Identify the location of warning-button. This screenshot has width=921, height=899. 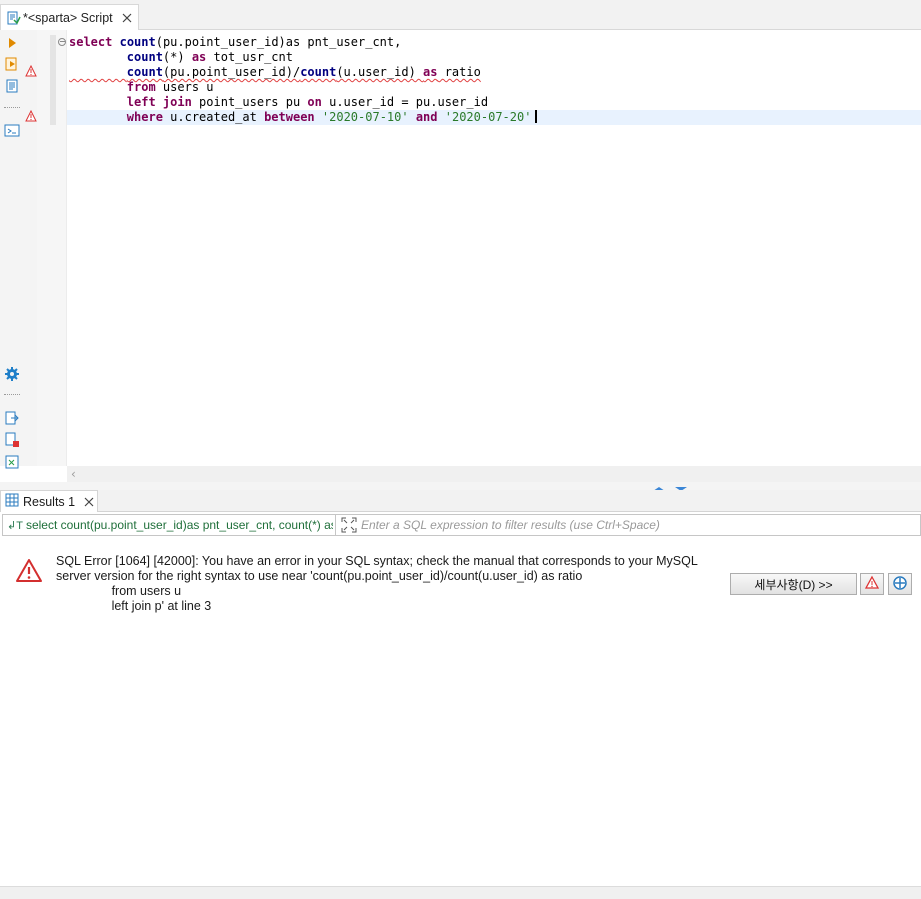
(872, 584).